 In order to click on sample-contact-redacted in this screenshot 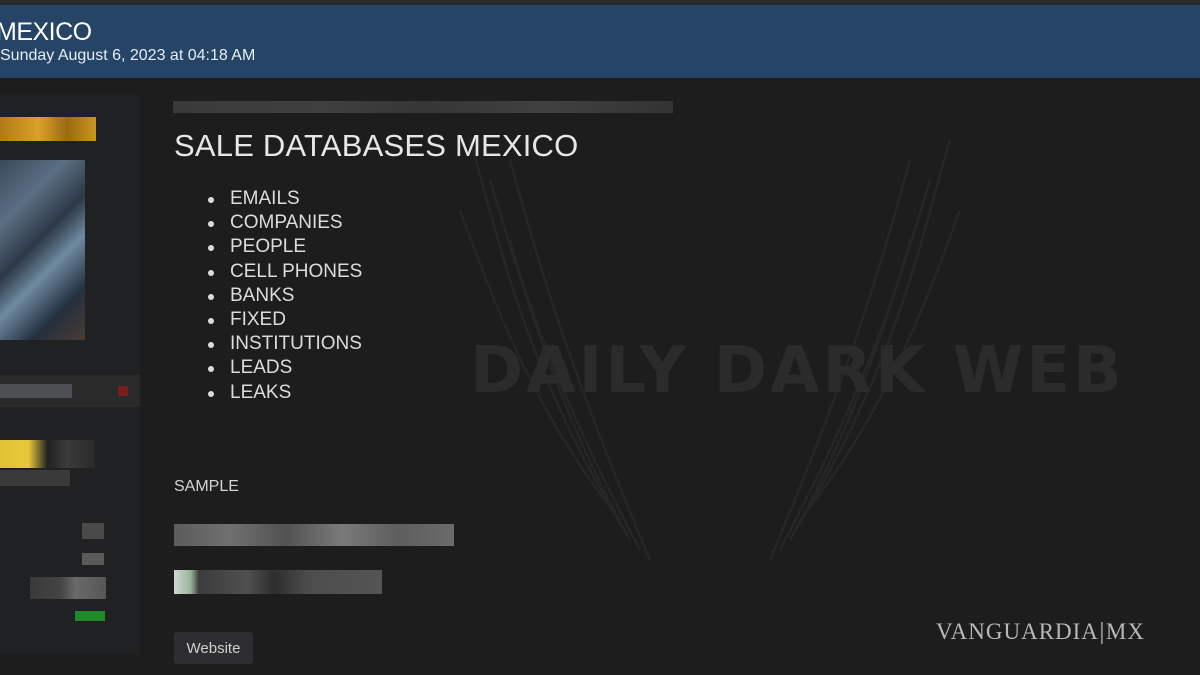, I will do `click(278, 582)`.